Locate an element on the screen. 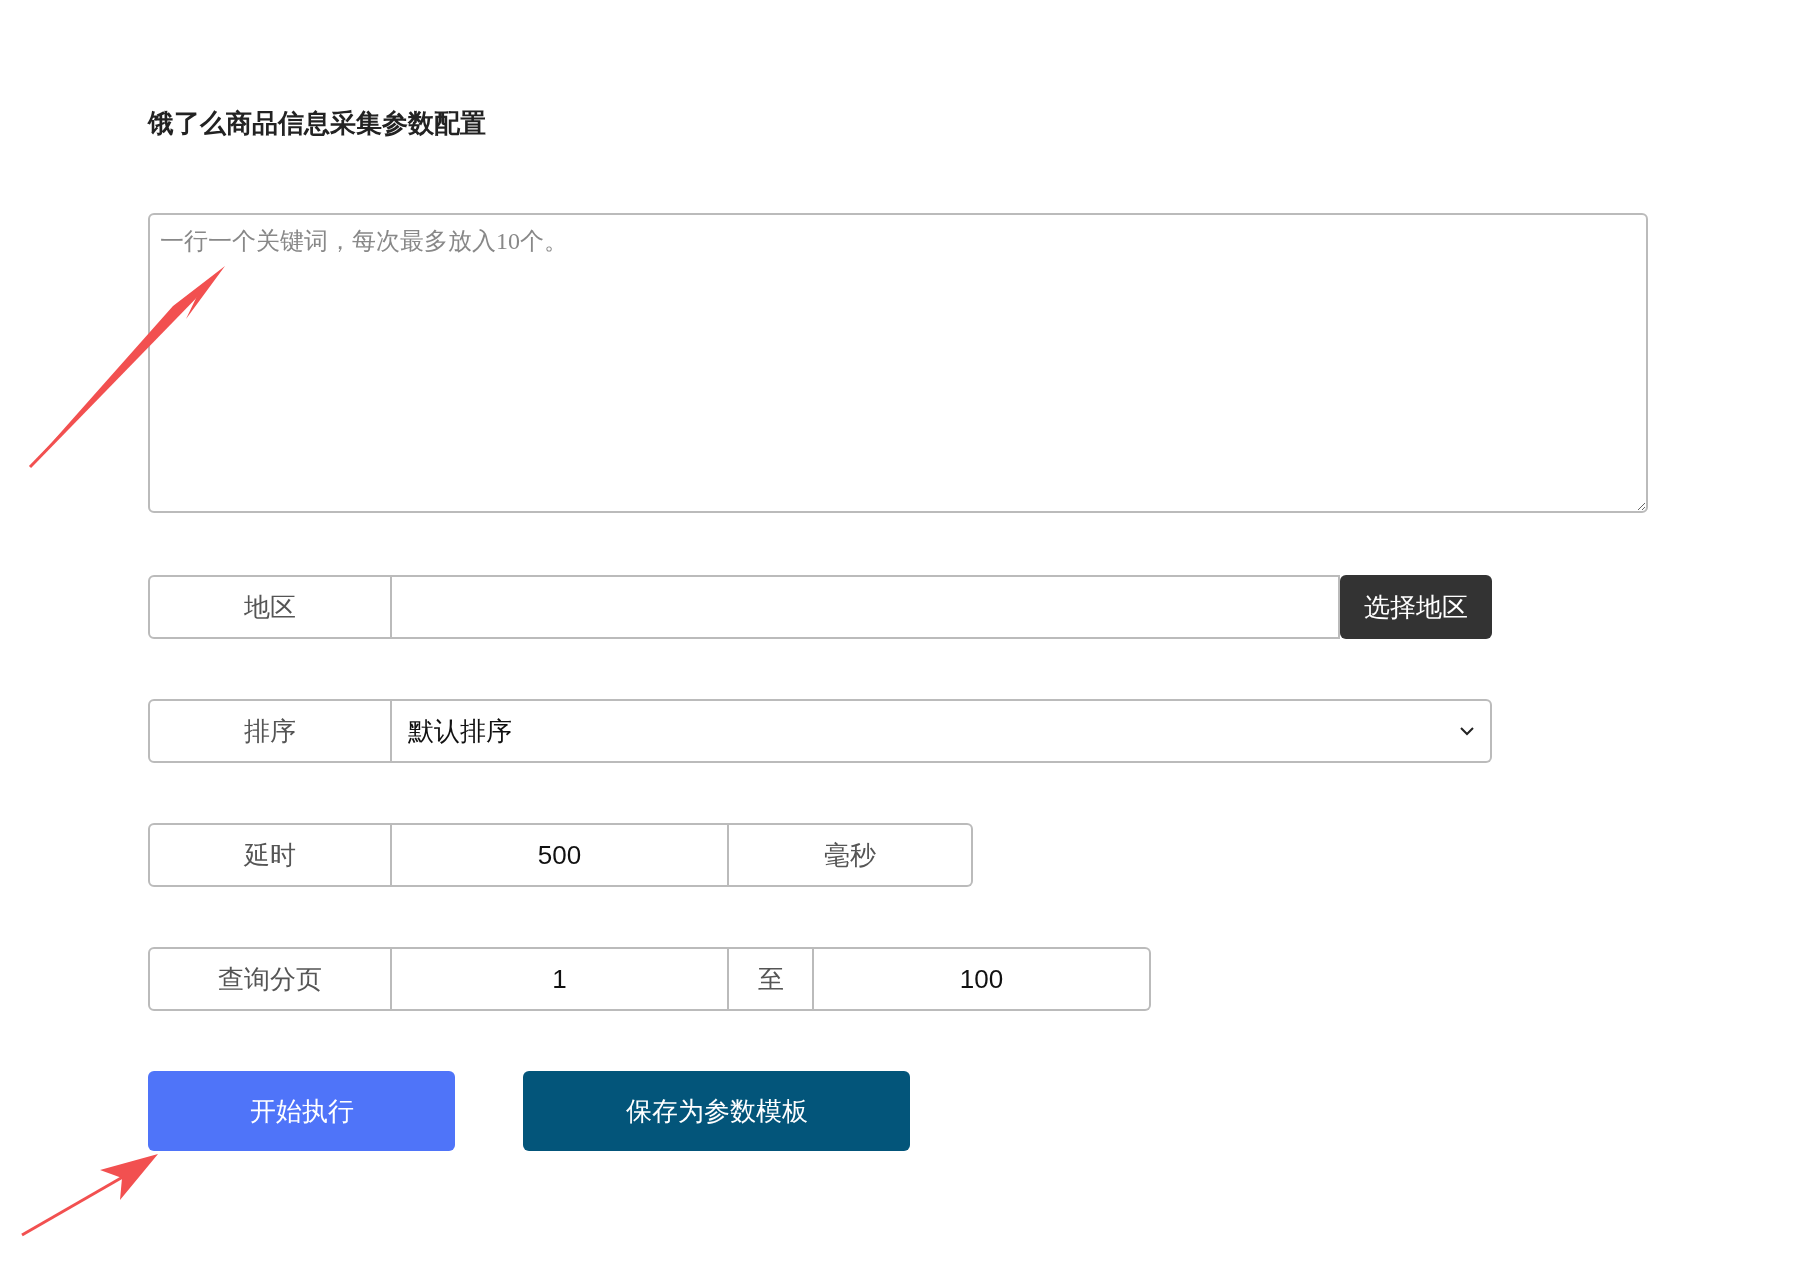 This screenshot has height=1262, width=1808. page-to-field: 100 is located at coordinates (982, 979).